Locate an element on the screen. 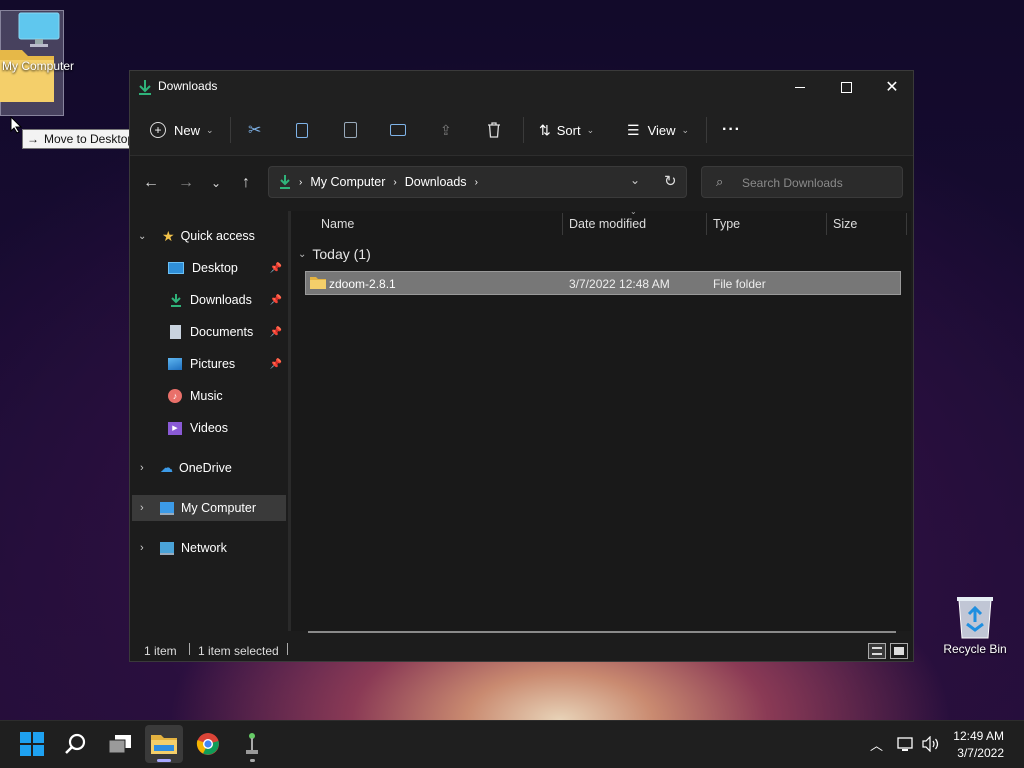 This screenshot has height=768, width=1024. volume-tray-button is located at coordinates (931, 744).